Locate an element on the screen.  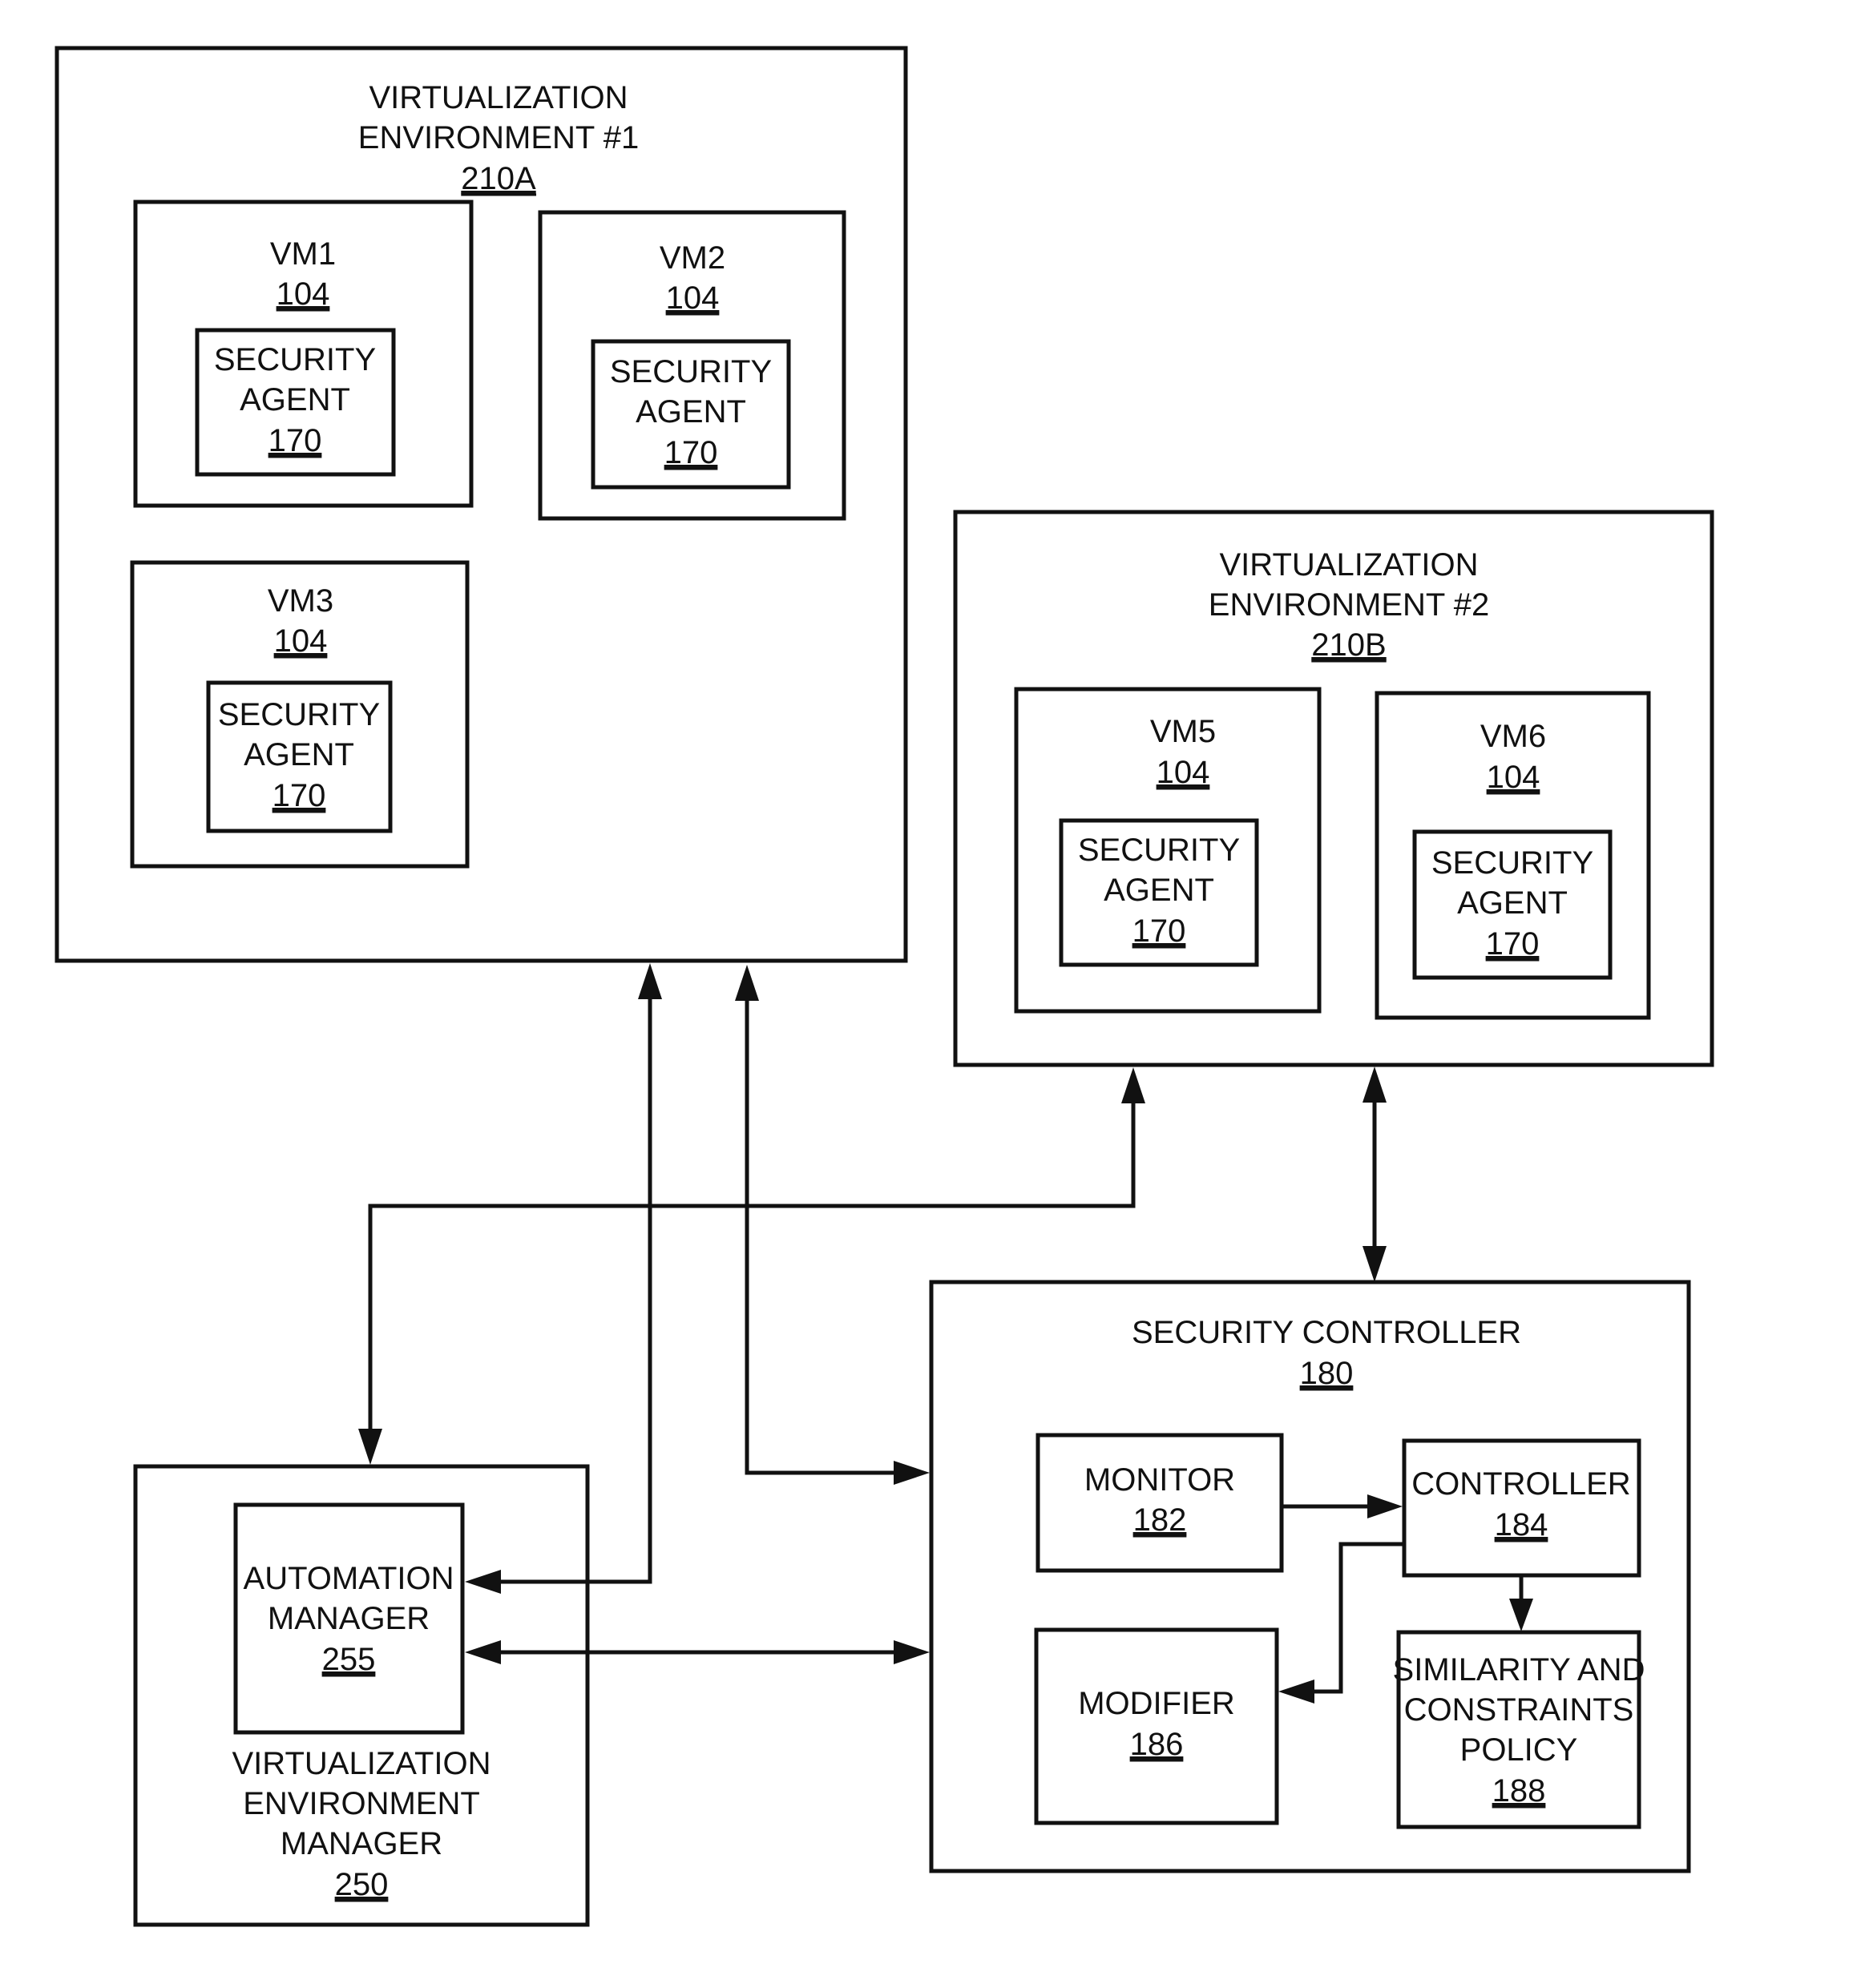
env-manager-label-line2: ENVIRONMENT is located at coordinates (361, 1804).